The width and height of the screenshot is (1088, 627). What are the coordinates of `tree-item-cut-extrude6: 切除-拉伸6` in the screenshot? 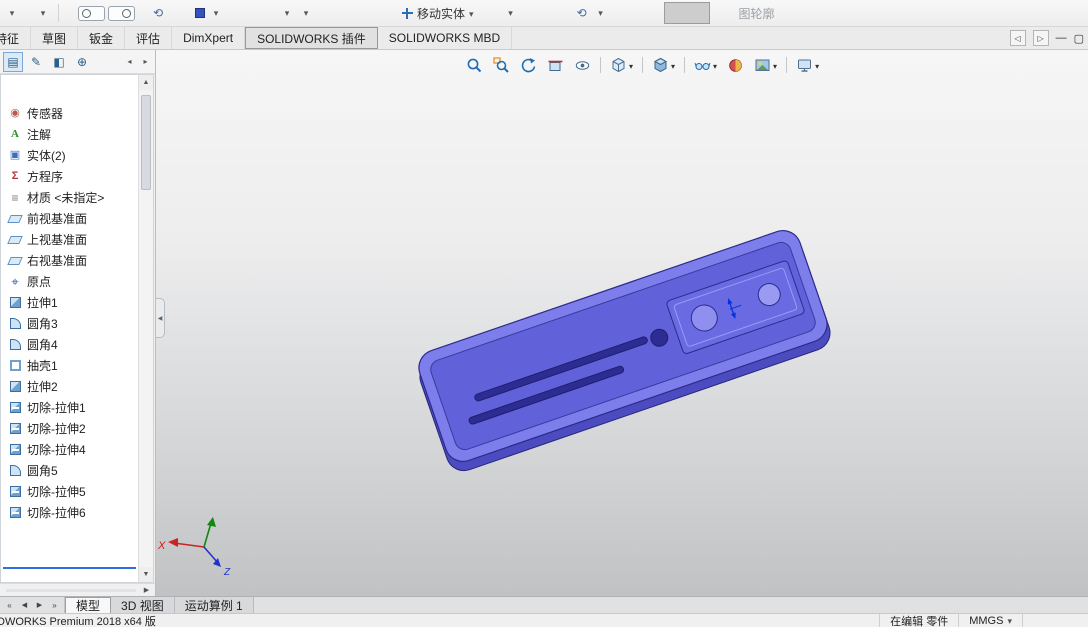 It's located at (70, 512).